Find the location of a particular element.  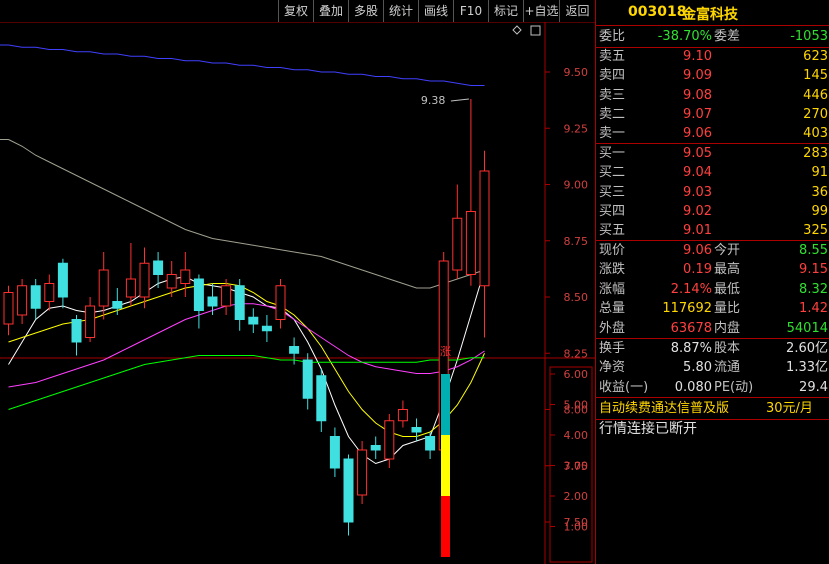

toolbar-button-f10: F10 is located at coordinates (470, 11).